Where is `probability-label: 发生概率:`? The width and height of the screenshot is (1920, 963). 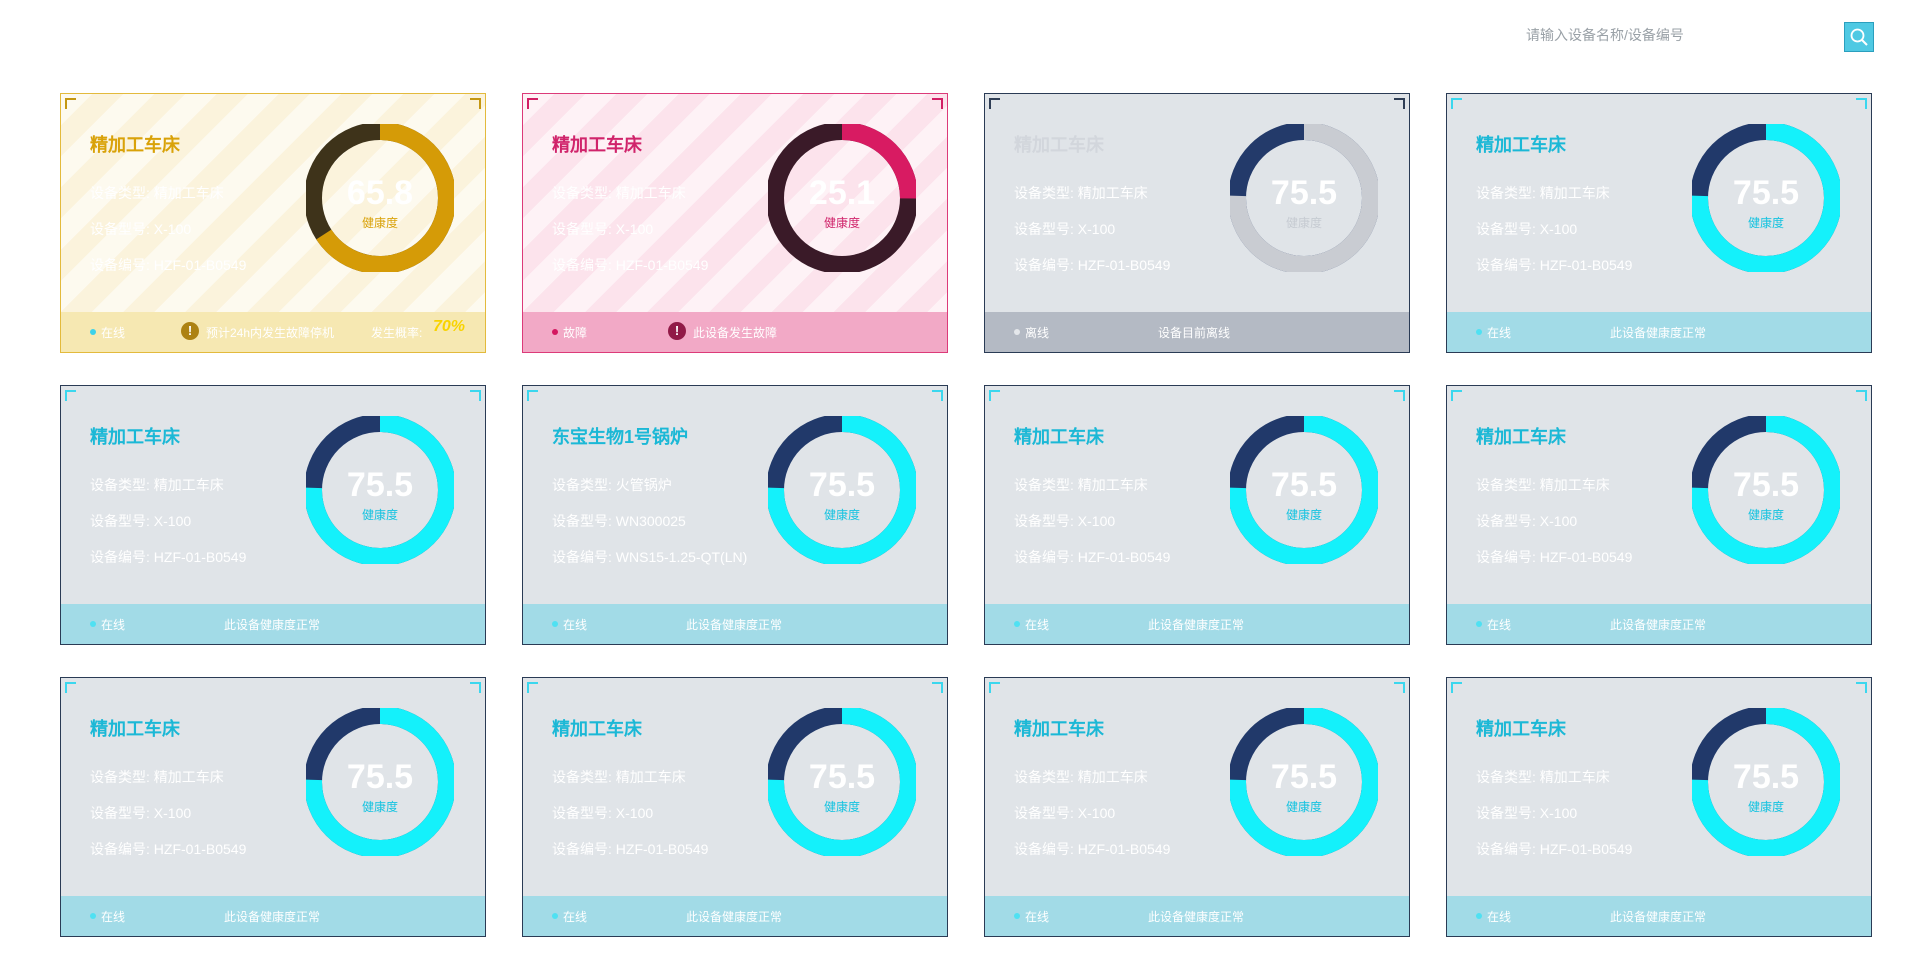
probability-label: 发生概率: is located at coordinates (397, 333).